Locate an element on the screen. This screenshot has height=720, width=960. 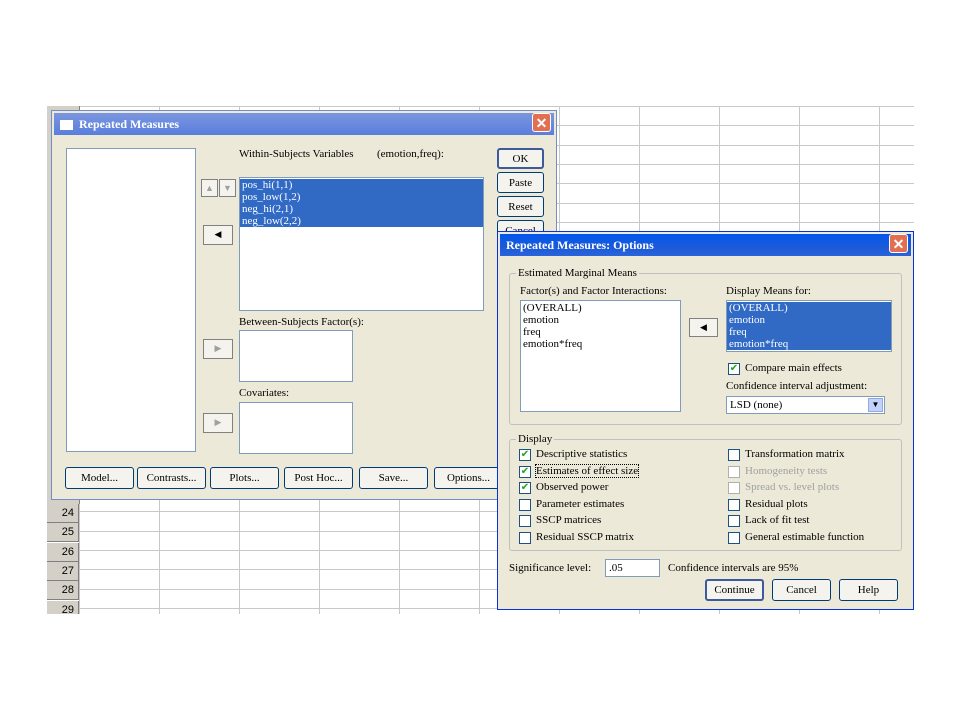
source-variable-list is located at coordinates (131, 300).